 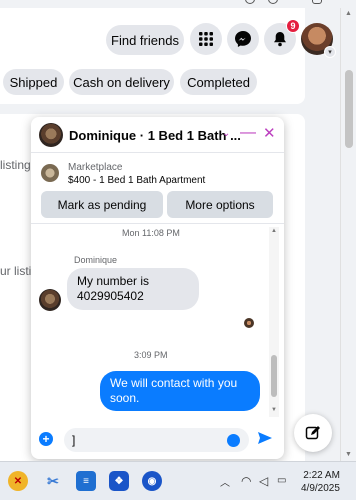 What do you see at coordinates (121, 82) in the screenshot?
I see `filter-cash-on-delivery: Cash on delivery` at bounding box center [121, 82].